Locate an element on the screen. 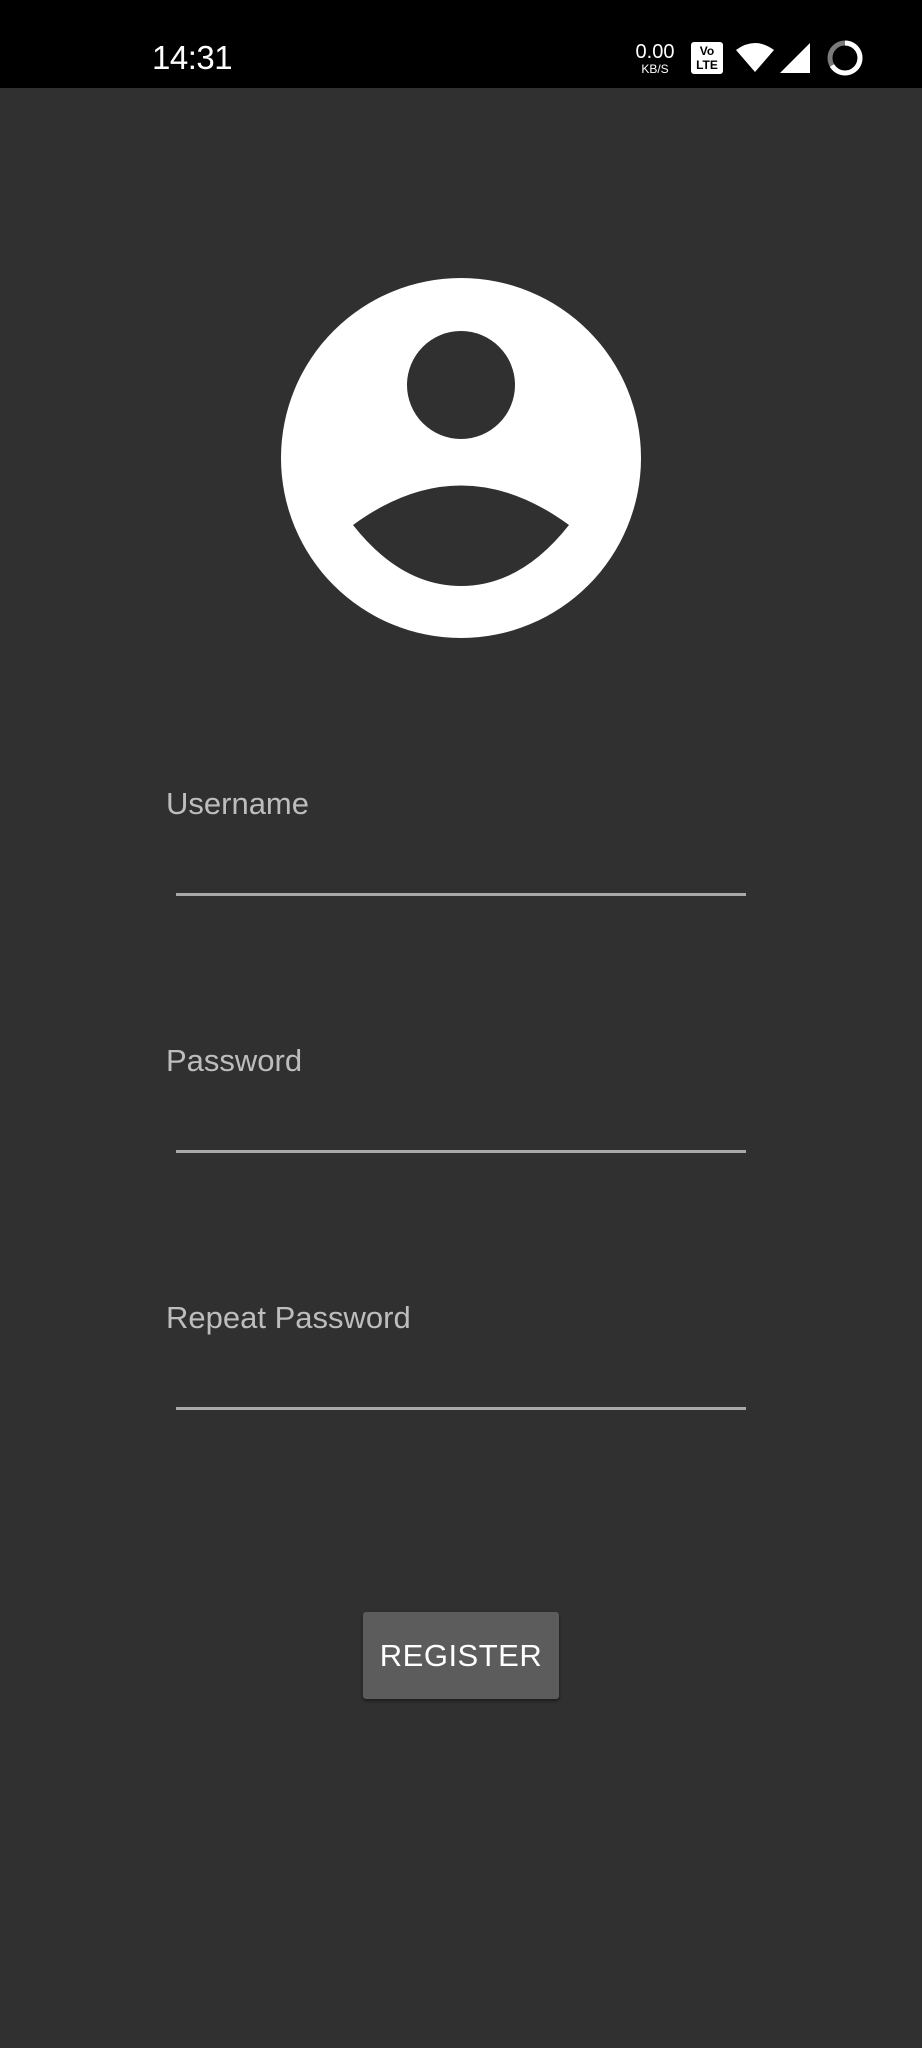 This screenshot has width=922, height=2048. status-time: 14:31 is located at coordinates (192, 57).